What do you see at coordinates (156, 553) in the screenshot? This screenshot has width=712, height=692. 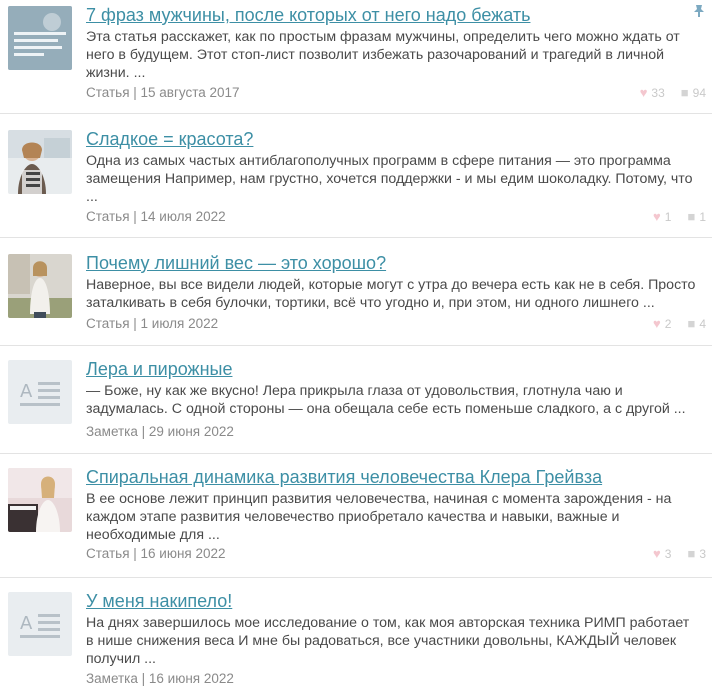 I see `post-meta: Статья | 16 июня 2022` at bounding box center [156, 553].